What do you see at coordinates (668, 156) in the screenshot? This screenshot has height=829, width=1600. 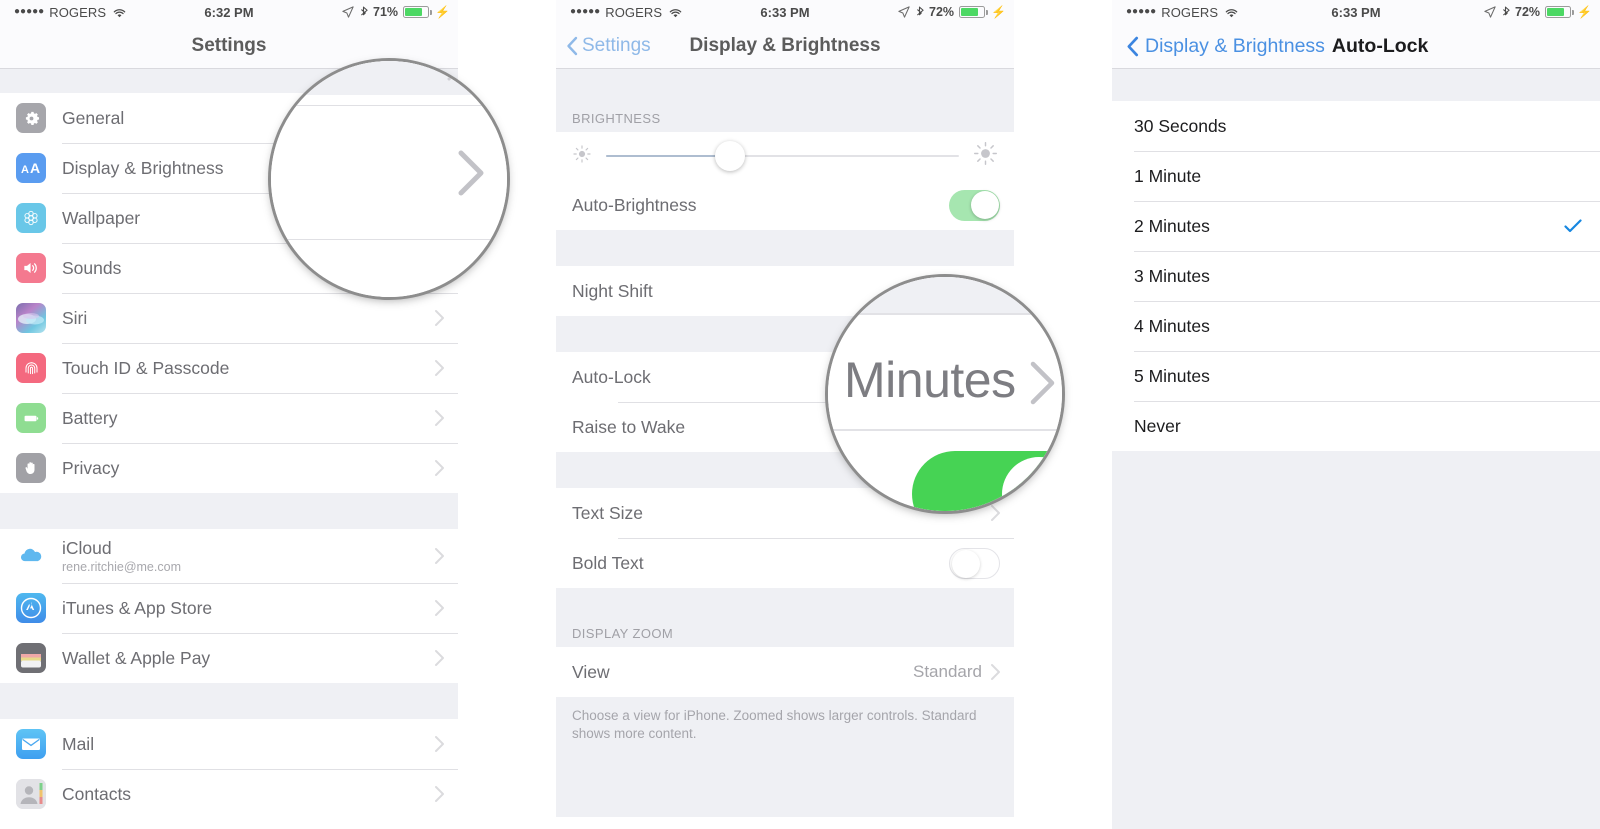 I see `brightness-slider-fill` at bounding box center [668, 156].